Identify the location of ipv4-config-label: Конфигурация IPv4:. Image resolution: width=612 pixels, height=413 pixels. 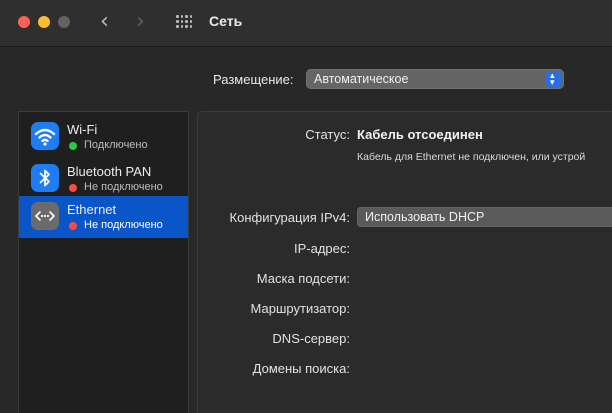
(289, 217).